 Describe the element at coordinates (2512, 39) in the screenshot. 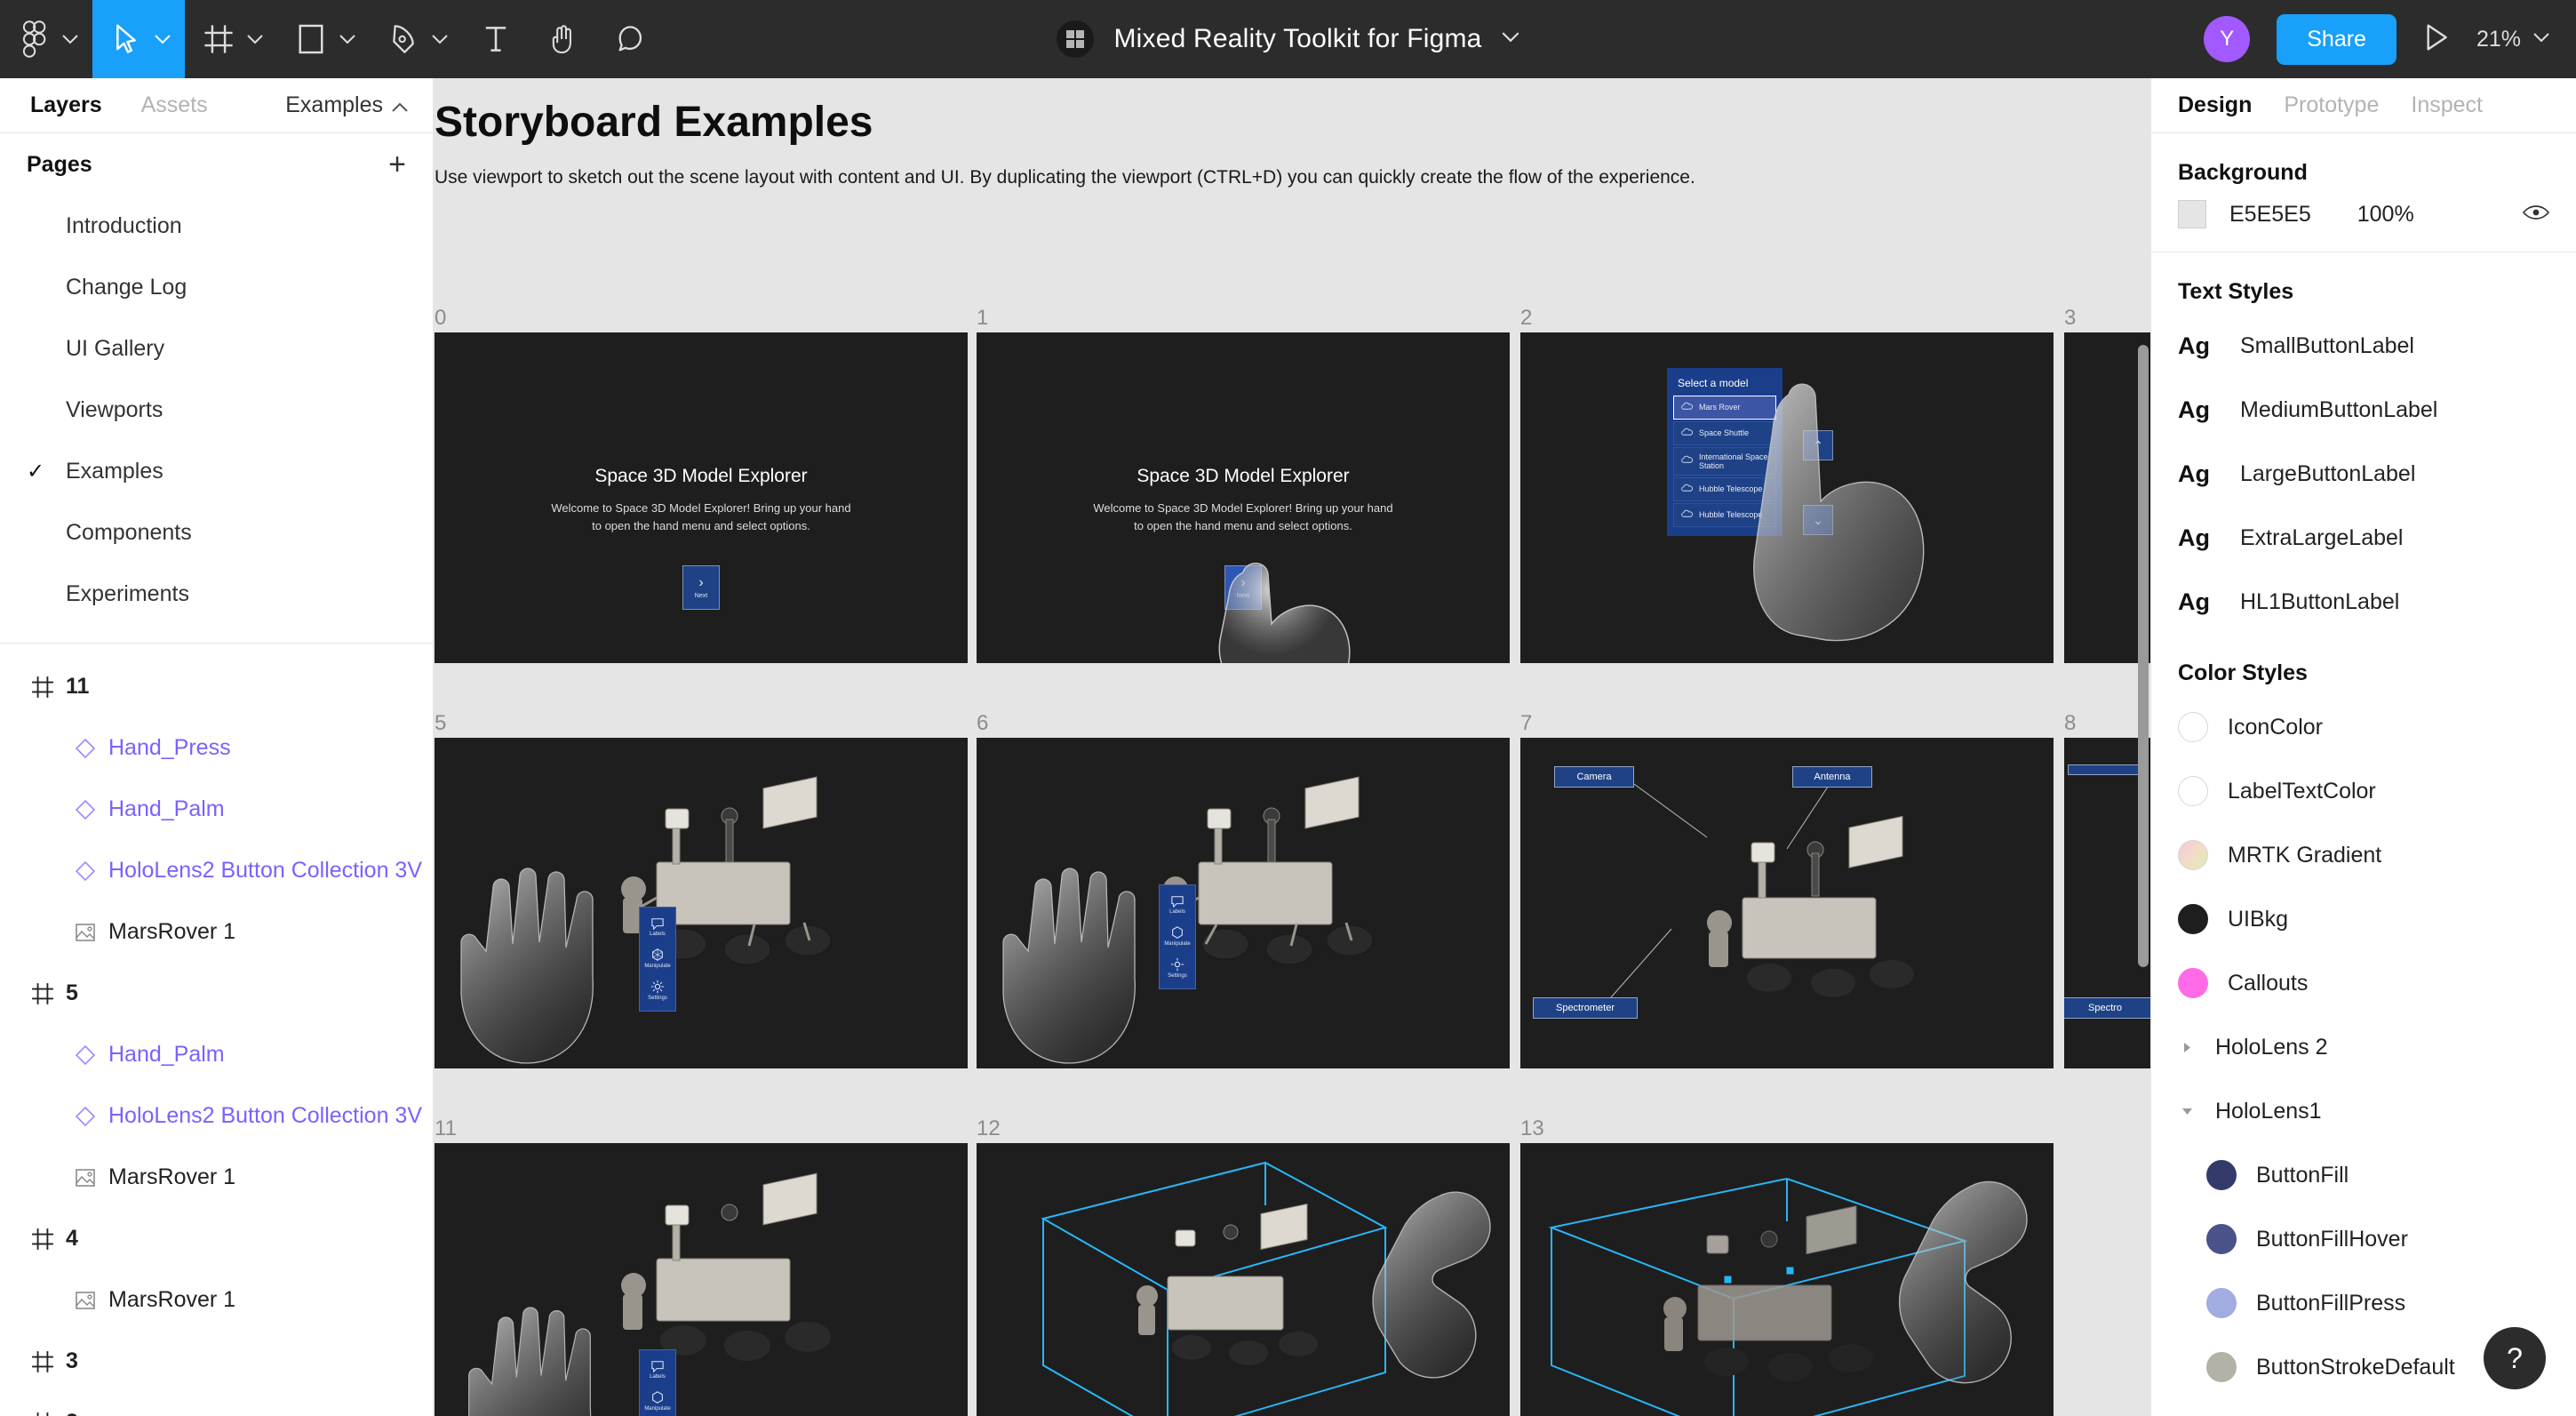

I see `zoom-control: 21%` at that location.